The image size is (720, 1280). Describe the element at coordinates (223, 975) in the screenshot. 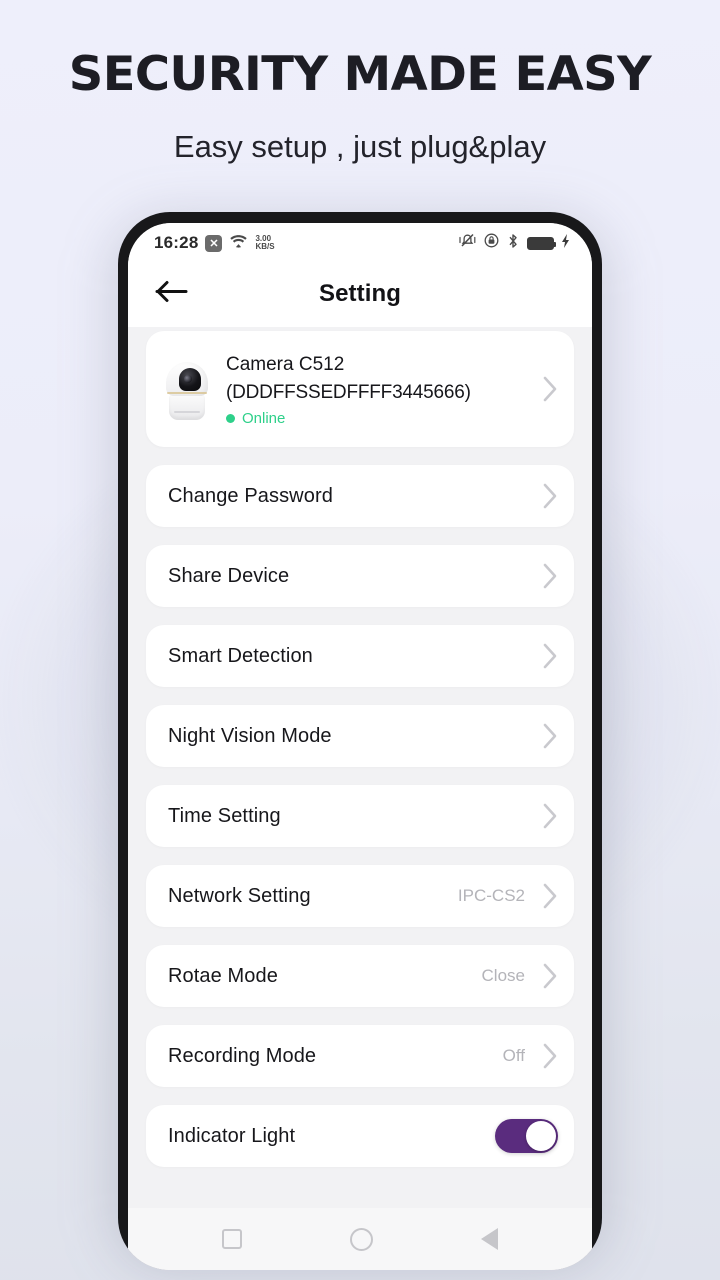

I see `settings-row-label: Rotae Mode` at that location.